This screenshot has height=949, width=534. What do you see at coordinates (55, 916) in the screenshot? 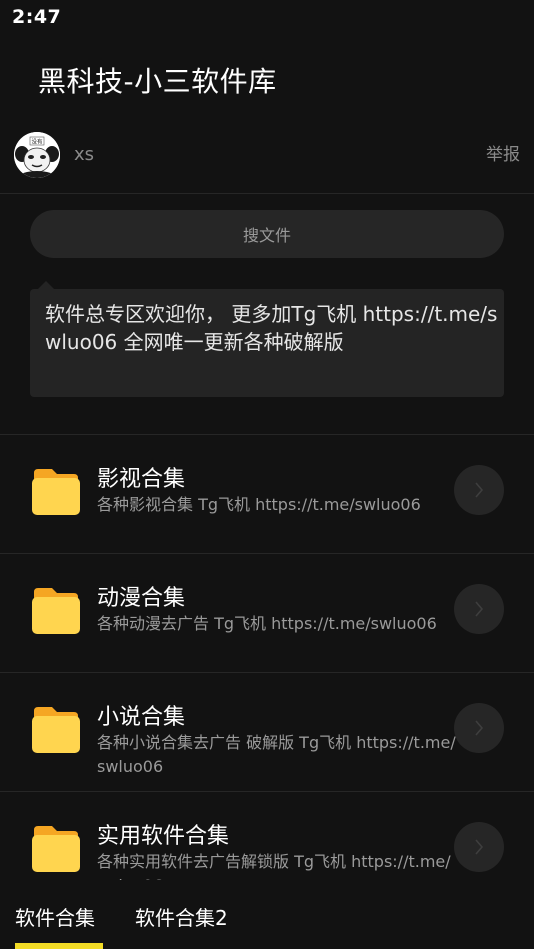
I see `tab-software-collection: 软件合集` at bounding box center [55, 916].